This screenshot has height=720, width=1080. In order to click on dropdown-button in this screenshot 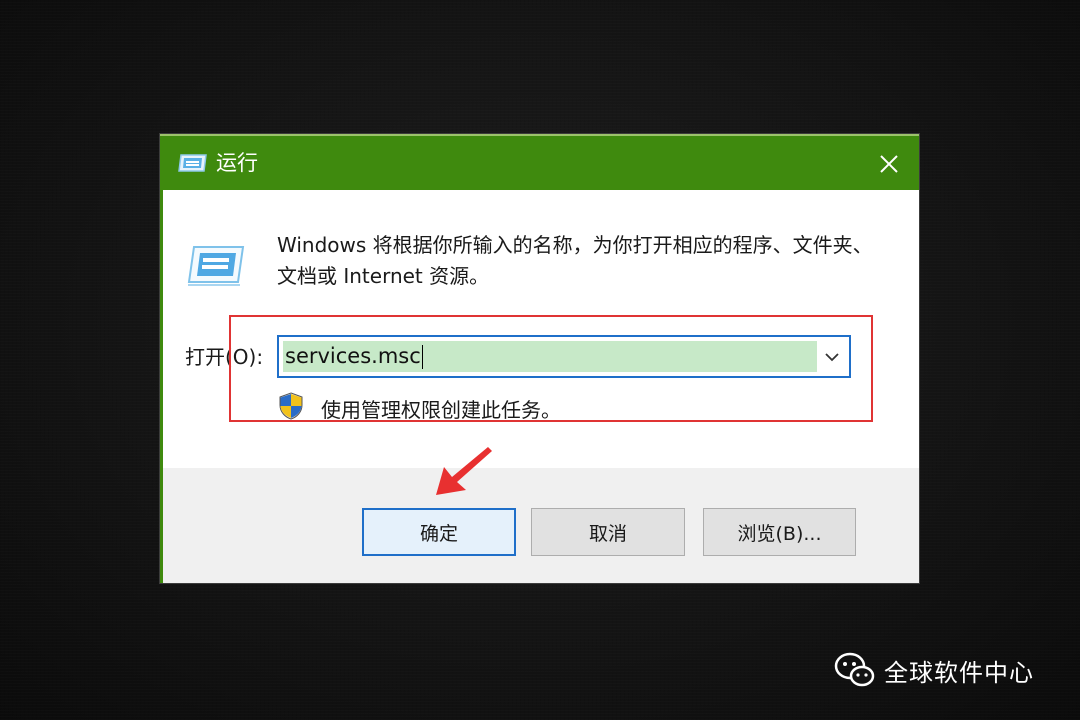, I will do `click(832, 356)`.